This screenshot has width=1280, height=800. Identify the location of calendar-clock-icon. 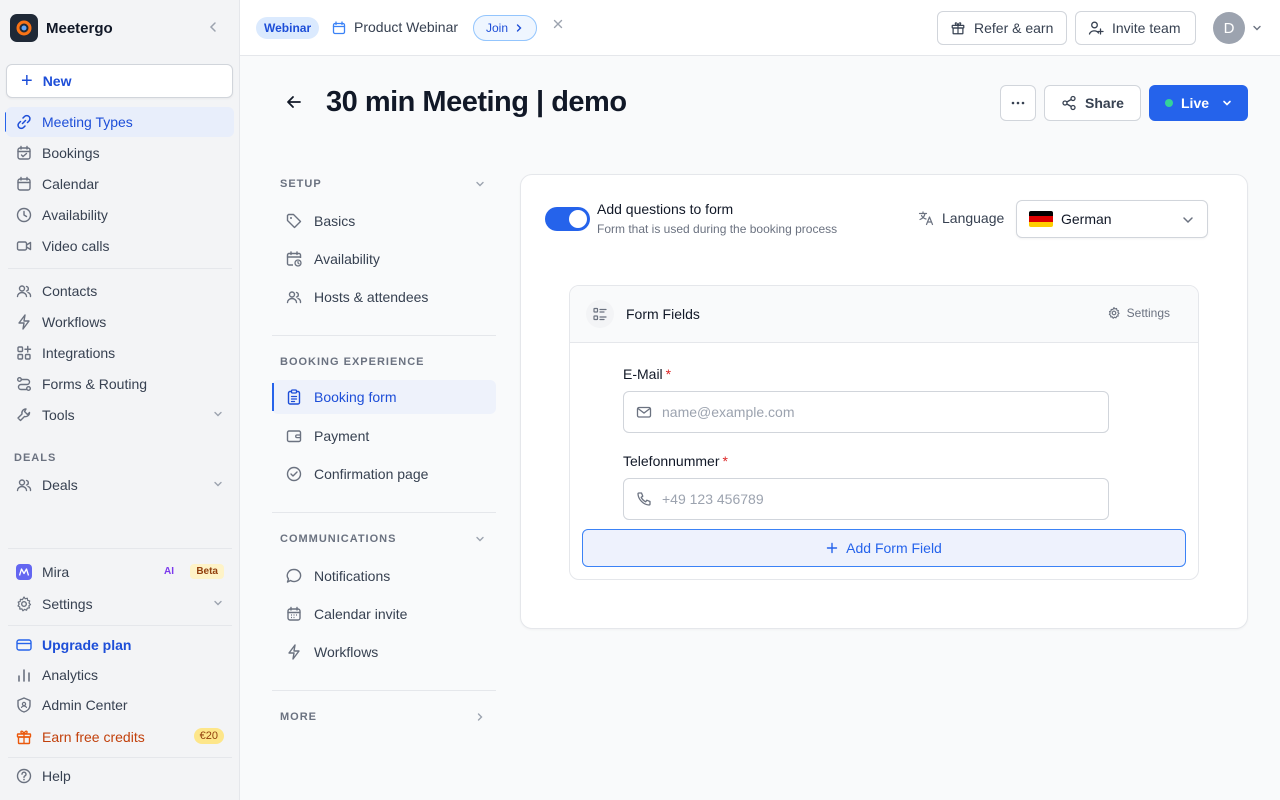
(294, 259).